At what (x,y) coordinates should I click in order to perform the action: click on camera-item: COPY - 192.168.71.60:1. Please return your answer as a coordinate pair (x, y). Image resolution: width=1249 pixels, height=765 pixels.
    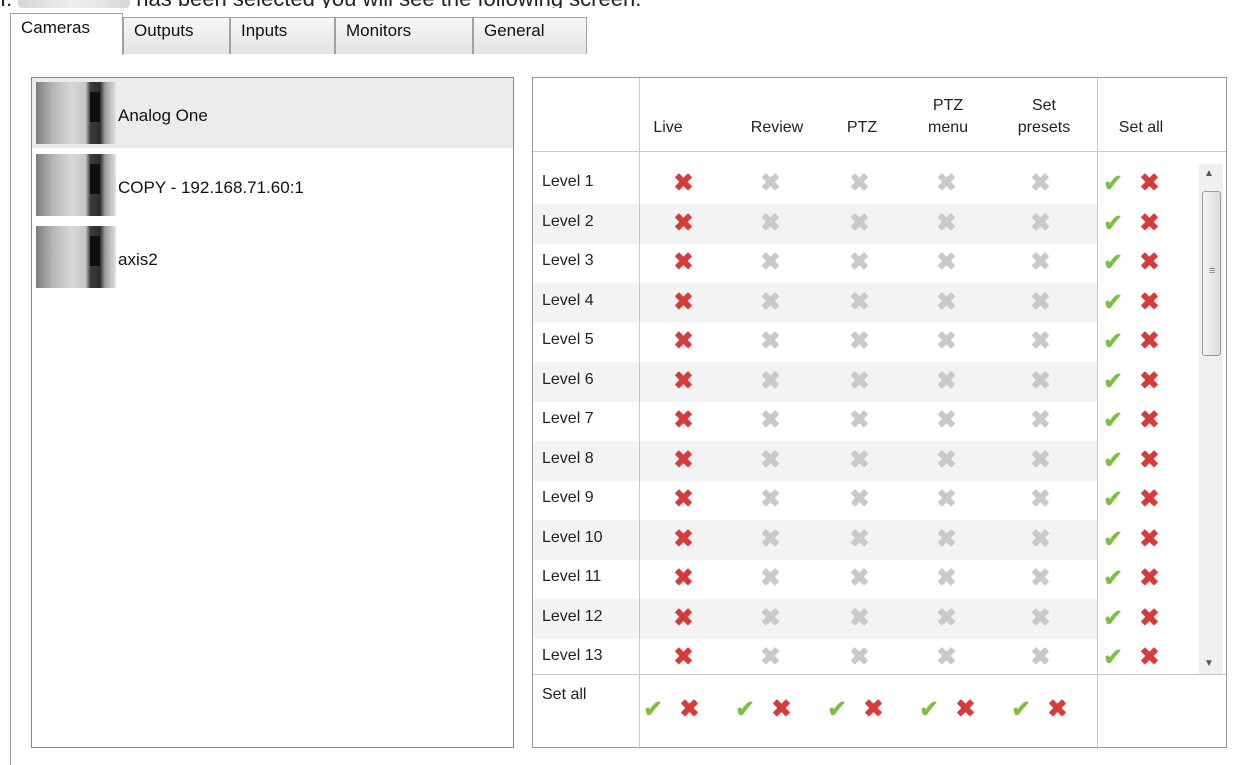
    Looking at the image, I should click on (272, 185).